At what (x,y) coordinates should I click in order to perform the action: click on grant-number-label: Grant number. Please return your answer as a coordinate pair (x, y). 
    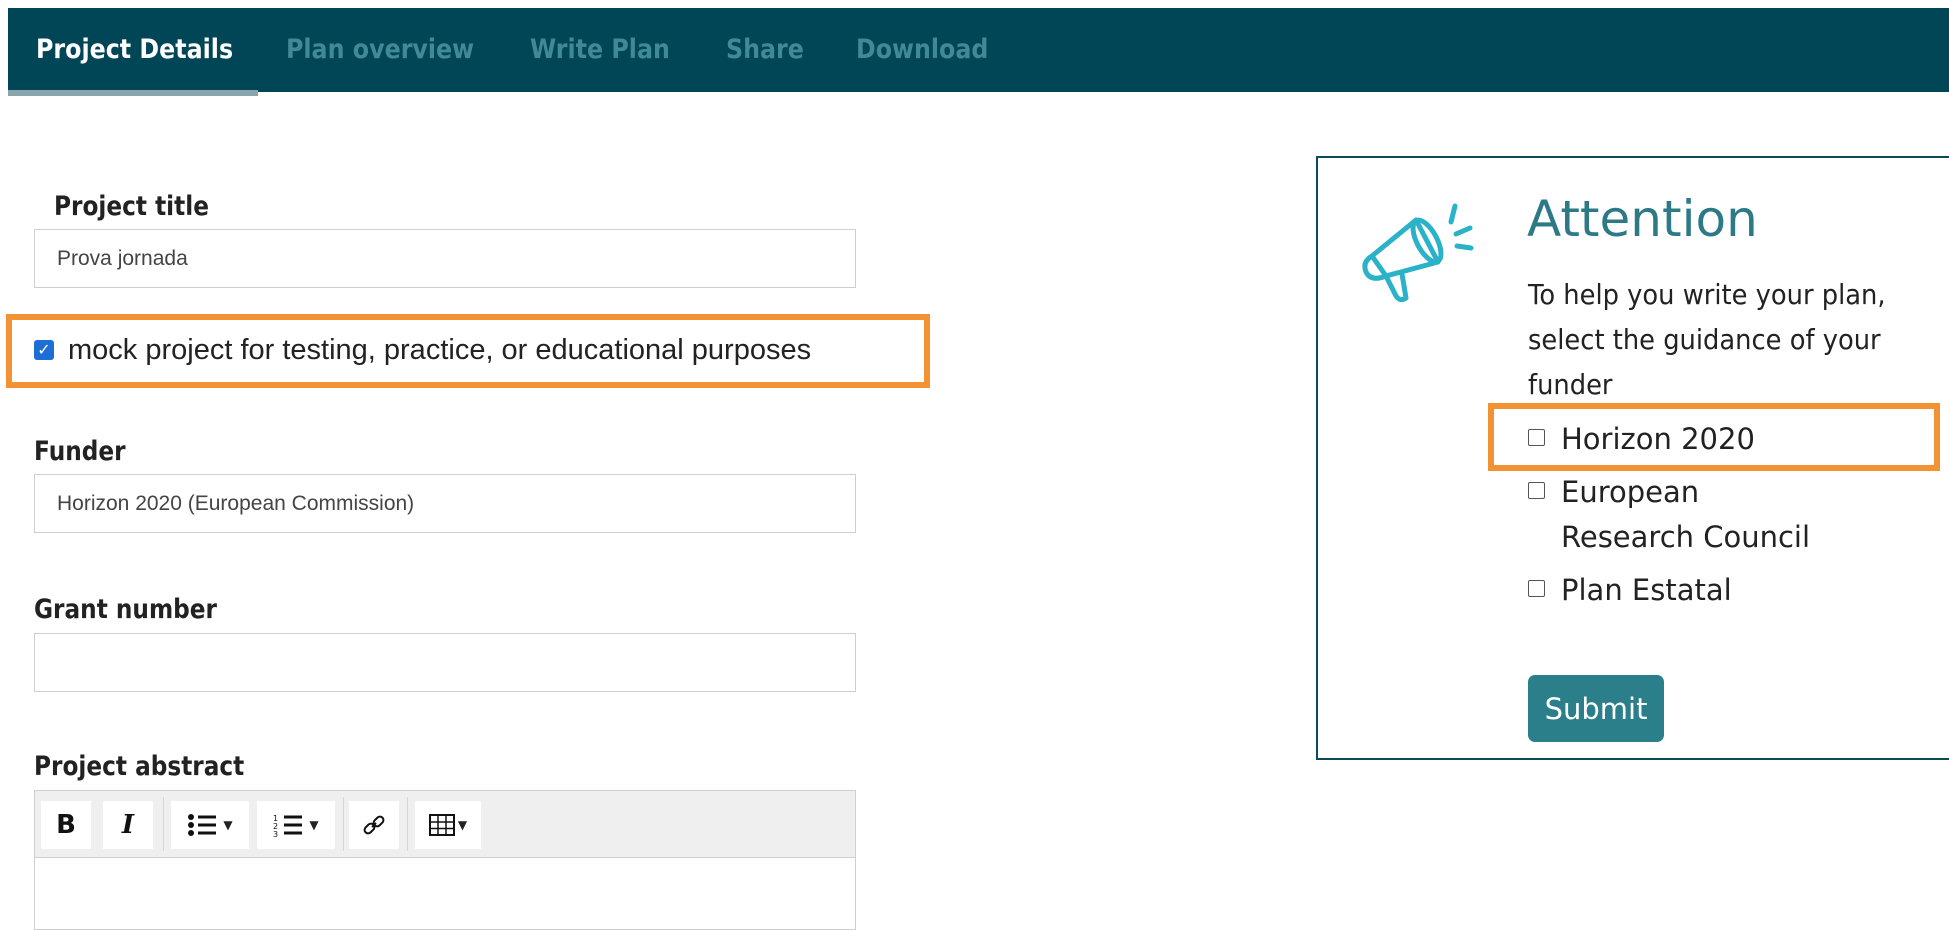
    Looking at the image, I should click on (125, 609).